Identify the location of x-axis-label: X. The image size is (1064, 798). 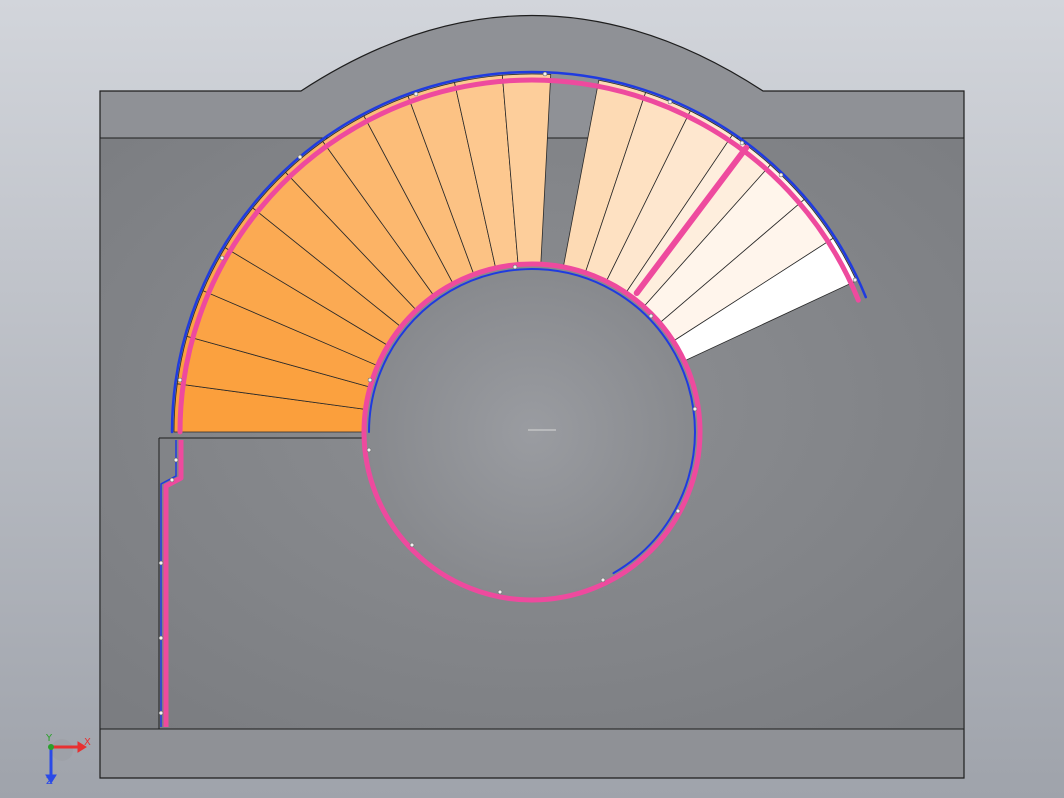
(87, 742).